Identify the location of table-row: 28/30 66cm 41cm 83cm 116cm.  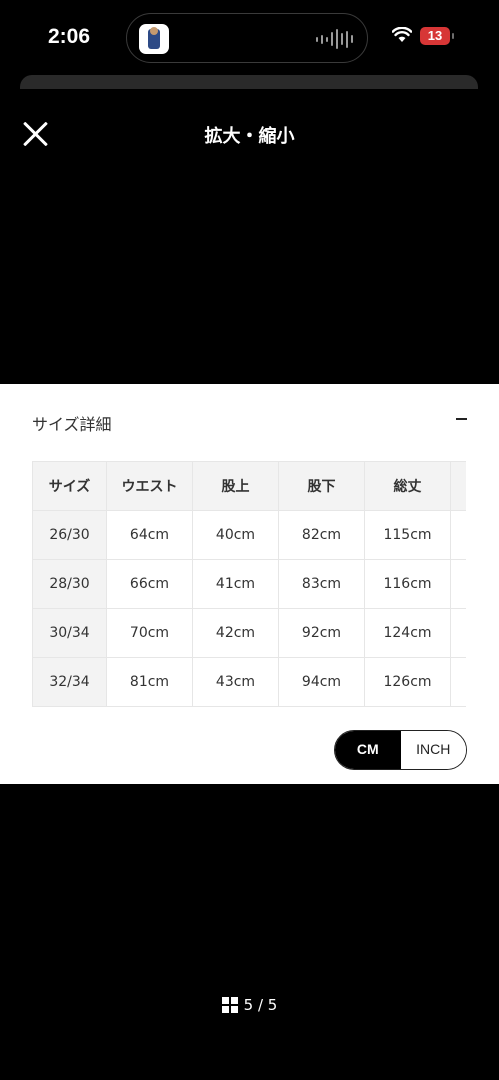
(249, 584).